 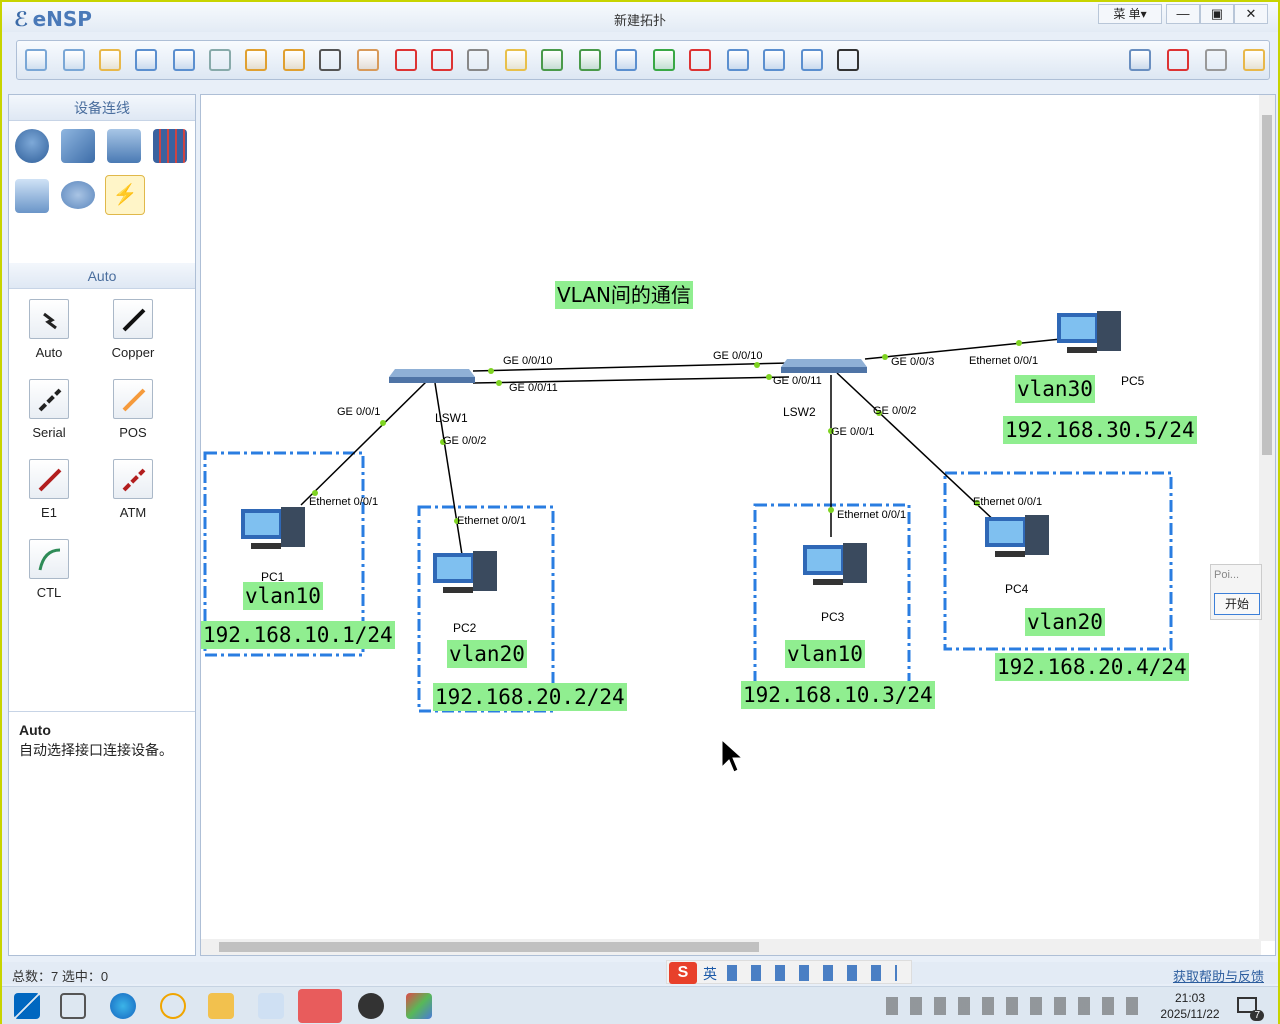 I want to click on grid-icon, so click(x=812, y=60).